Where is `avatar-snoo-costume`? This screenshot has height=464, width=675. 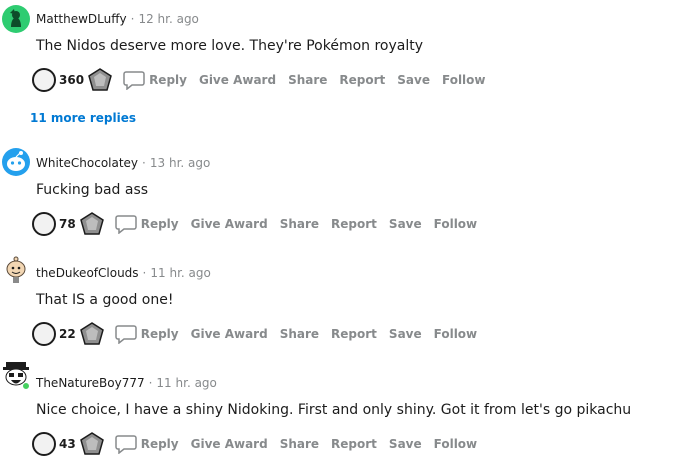 avatar-snoo-costume is located at coordinates (16, 270).